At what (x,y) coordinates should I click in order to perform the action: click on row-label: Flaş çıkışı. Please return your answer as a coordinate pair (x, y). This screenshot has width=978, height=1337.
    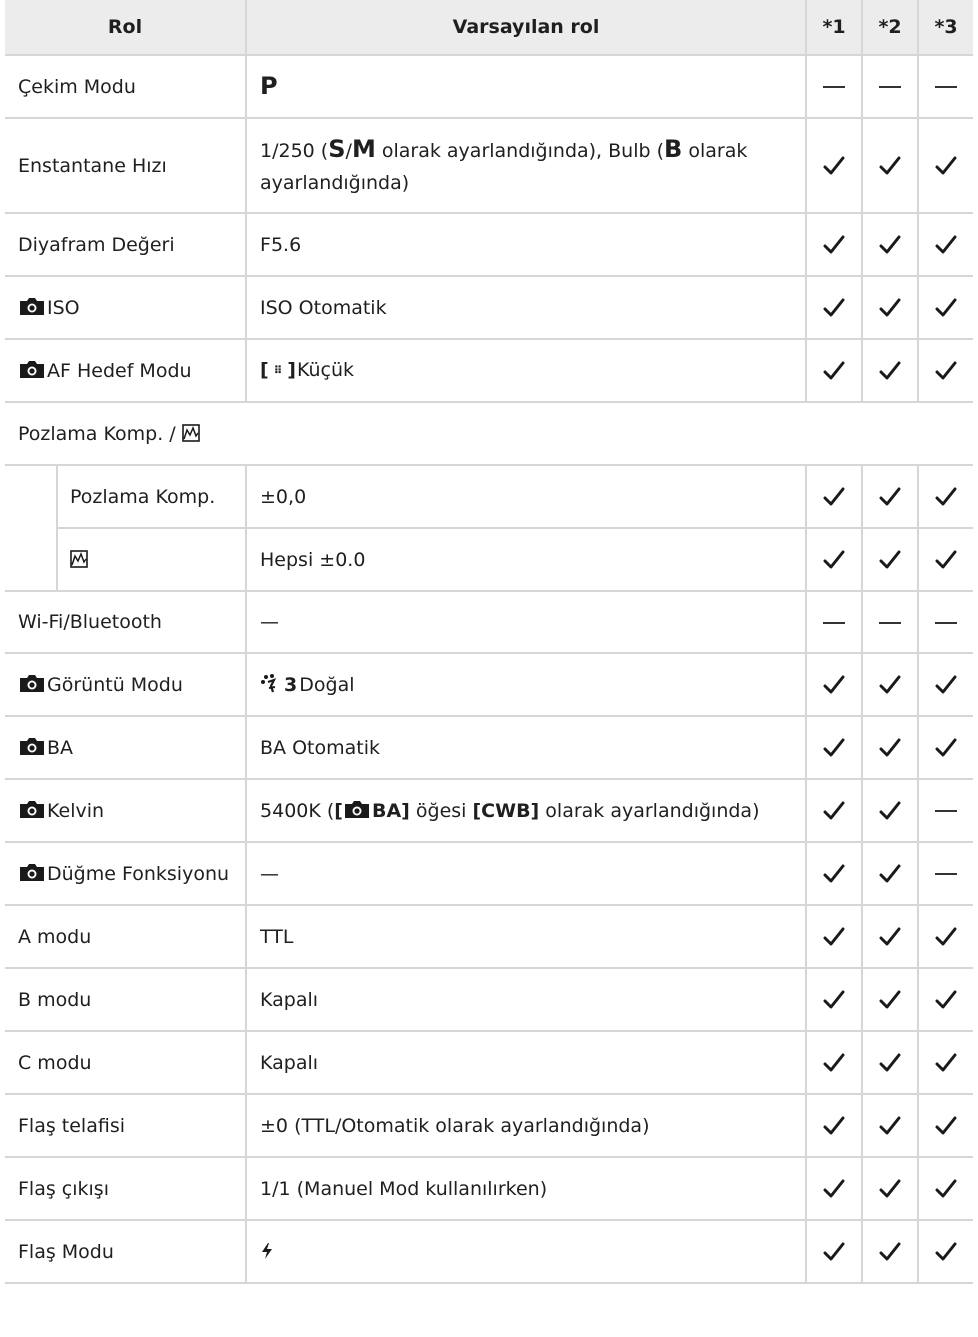
    Looking at the image, I should click on (126, 1189).